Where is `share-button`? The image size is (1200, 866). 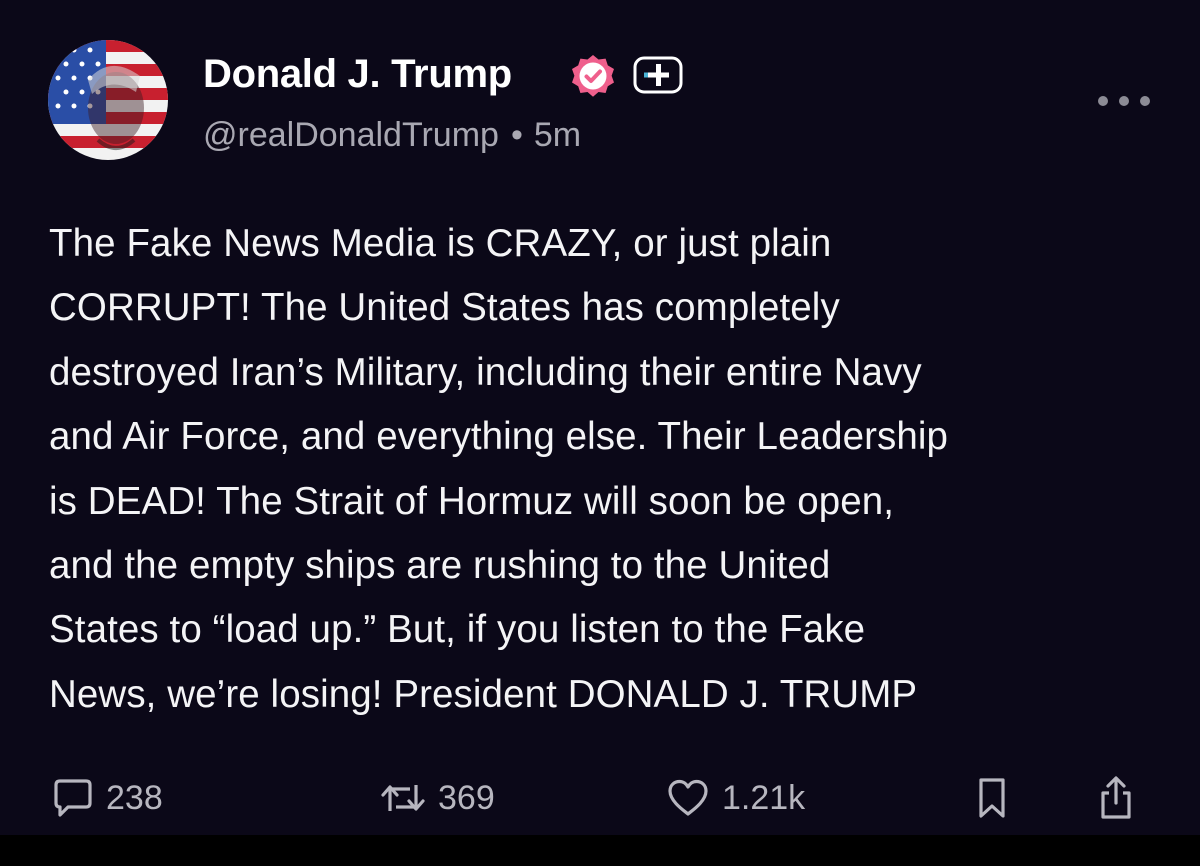 share-button is located at coordinates (1116, 798).